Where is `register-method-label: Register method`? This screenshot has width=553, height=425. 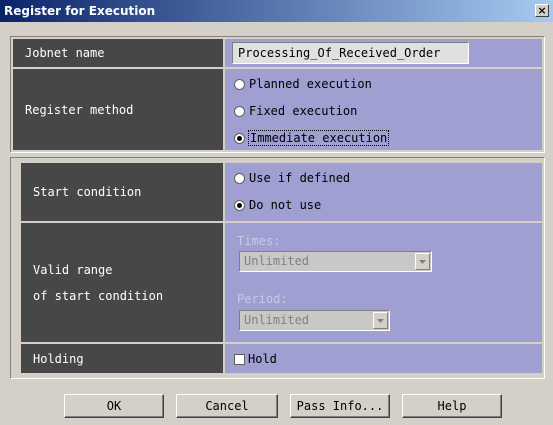
register-method-label: Register method is located at coordinates (79, 109).